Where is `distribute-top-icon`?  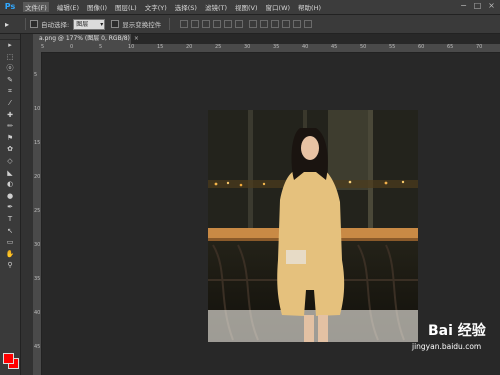
distribute-top-icon is located at coordinates (253, 24).